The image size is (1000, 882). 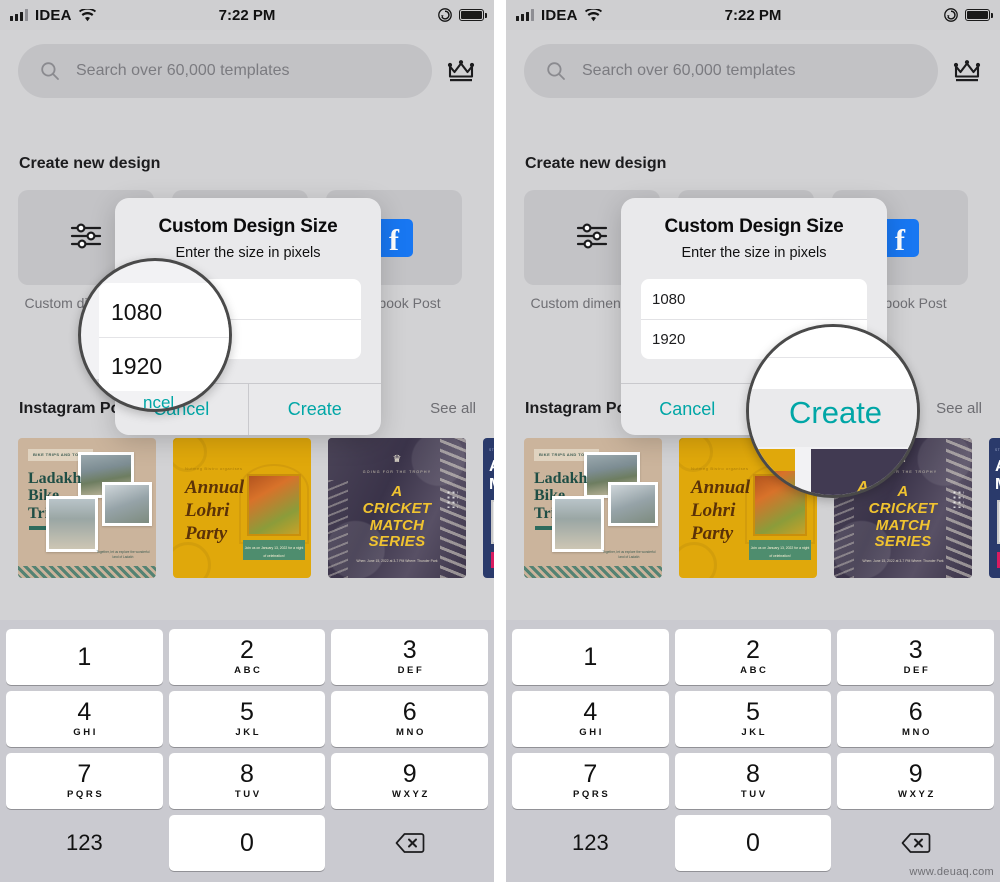 I want to click on keypad-cell: 1, so click(x=84, y=657).